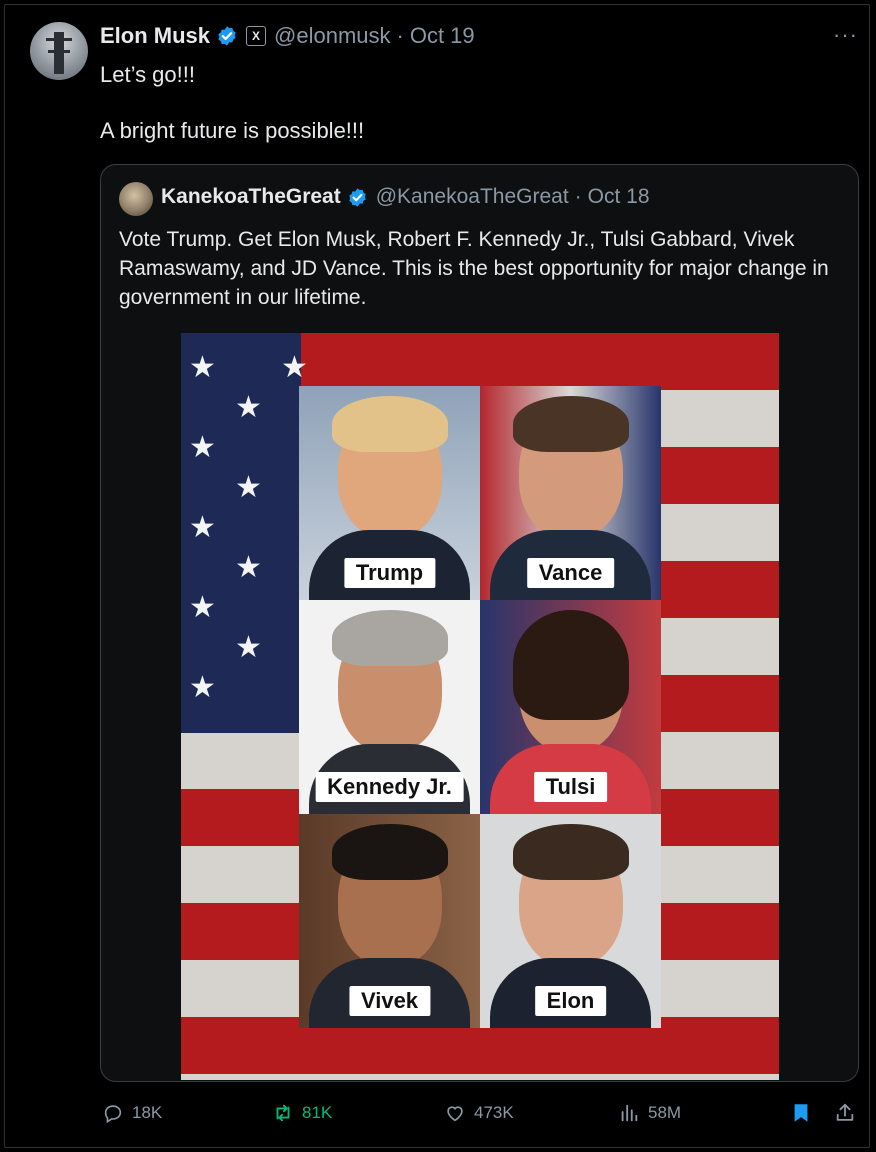  What do you see at coordinates (232, 130) in the screenshot?
I see `tweet-text-line-2: A bright future is possible!!!` at bounding box center [232, 130].